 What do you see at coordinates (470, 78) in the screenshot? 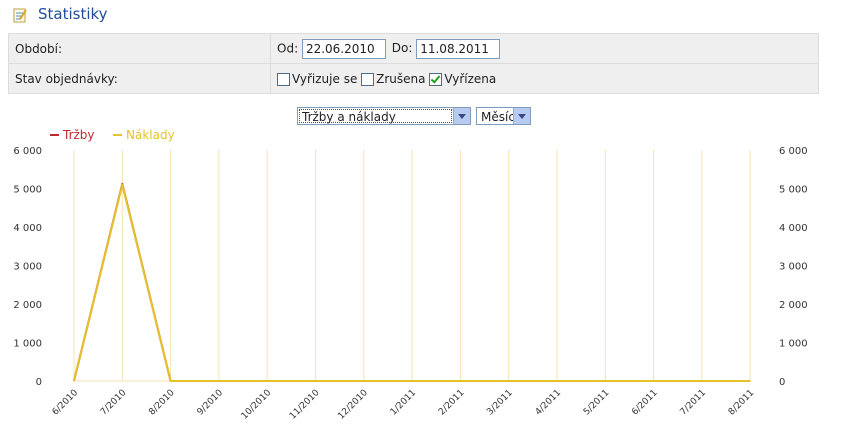
I see `status-label-completed: Vyřízena` at bounding box center [470, 78].